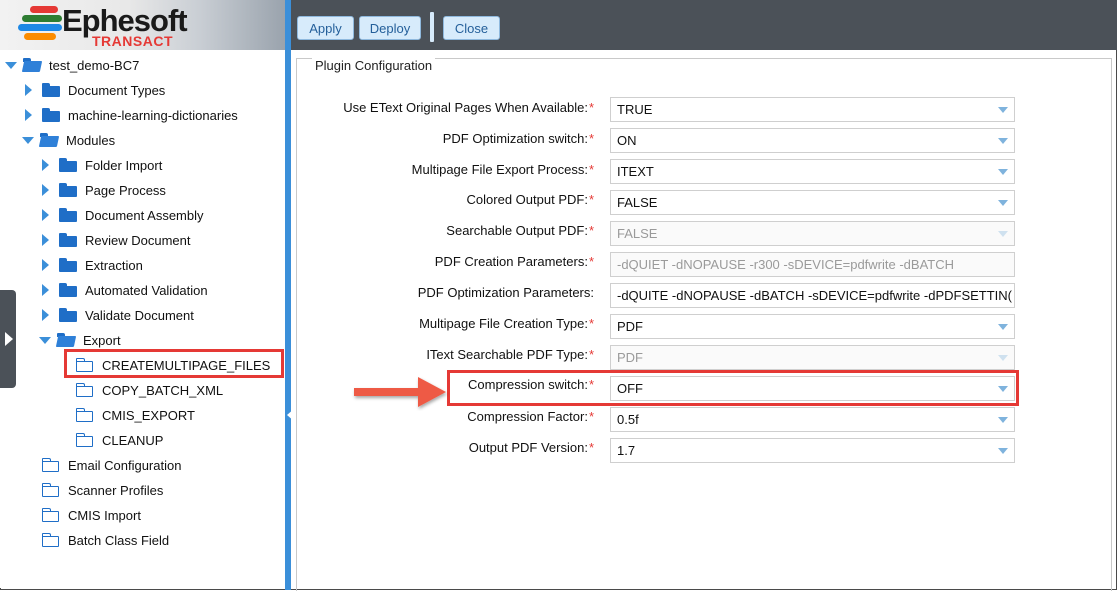 This screenshot has height=591, width=1117. Describe the element at coordinates (812, 202) in the screenshot. I see `select-colored-output-pdf: FALSE` at that location.